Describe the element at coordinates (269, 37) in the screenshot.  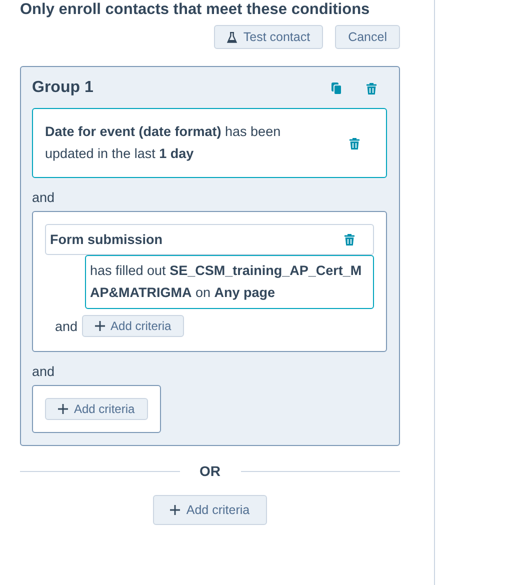
I see `test-contact-button: Test contact` at that location.